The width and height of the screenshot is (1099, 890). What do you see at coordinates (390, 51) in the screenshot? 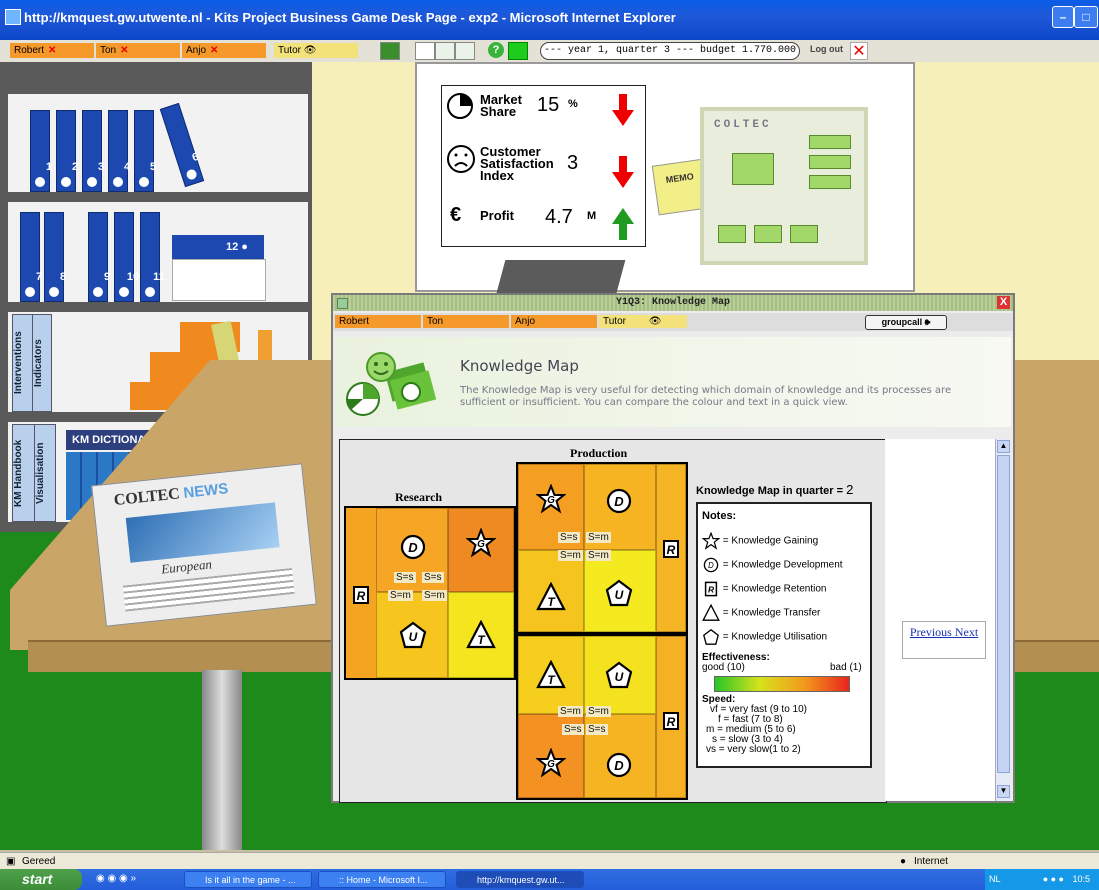
I see `chat-box-icon` at bounding box center [390, 51].